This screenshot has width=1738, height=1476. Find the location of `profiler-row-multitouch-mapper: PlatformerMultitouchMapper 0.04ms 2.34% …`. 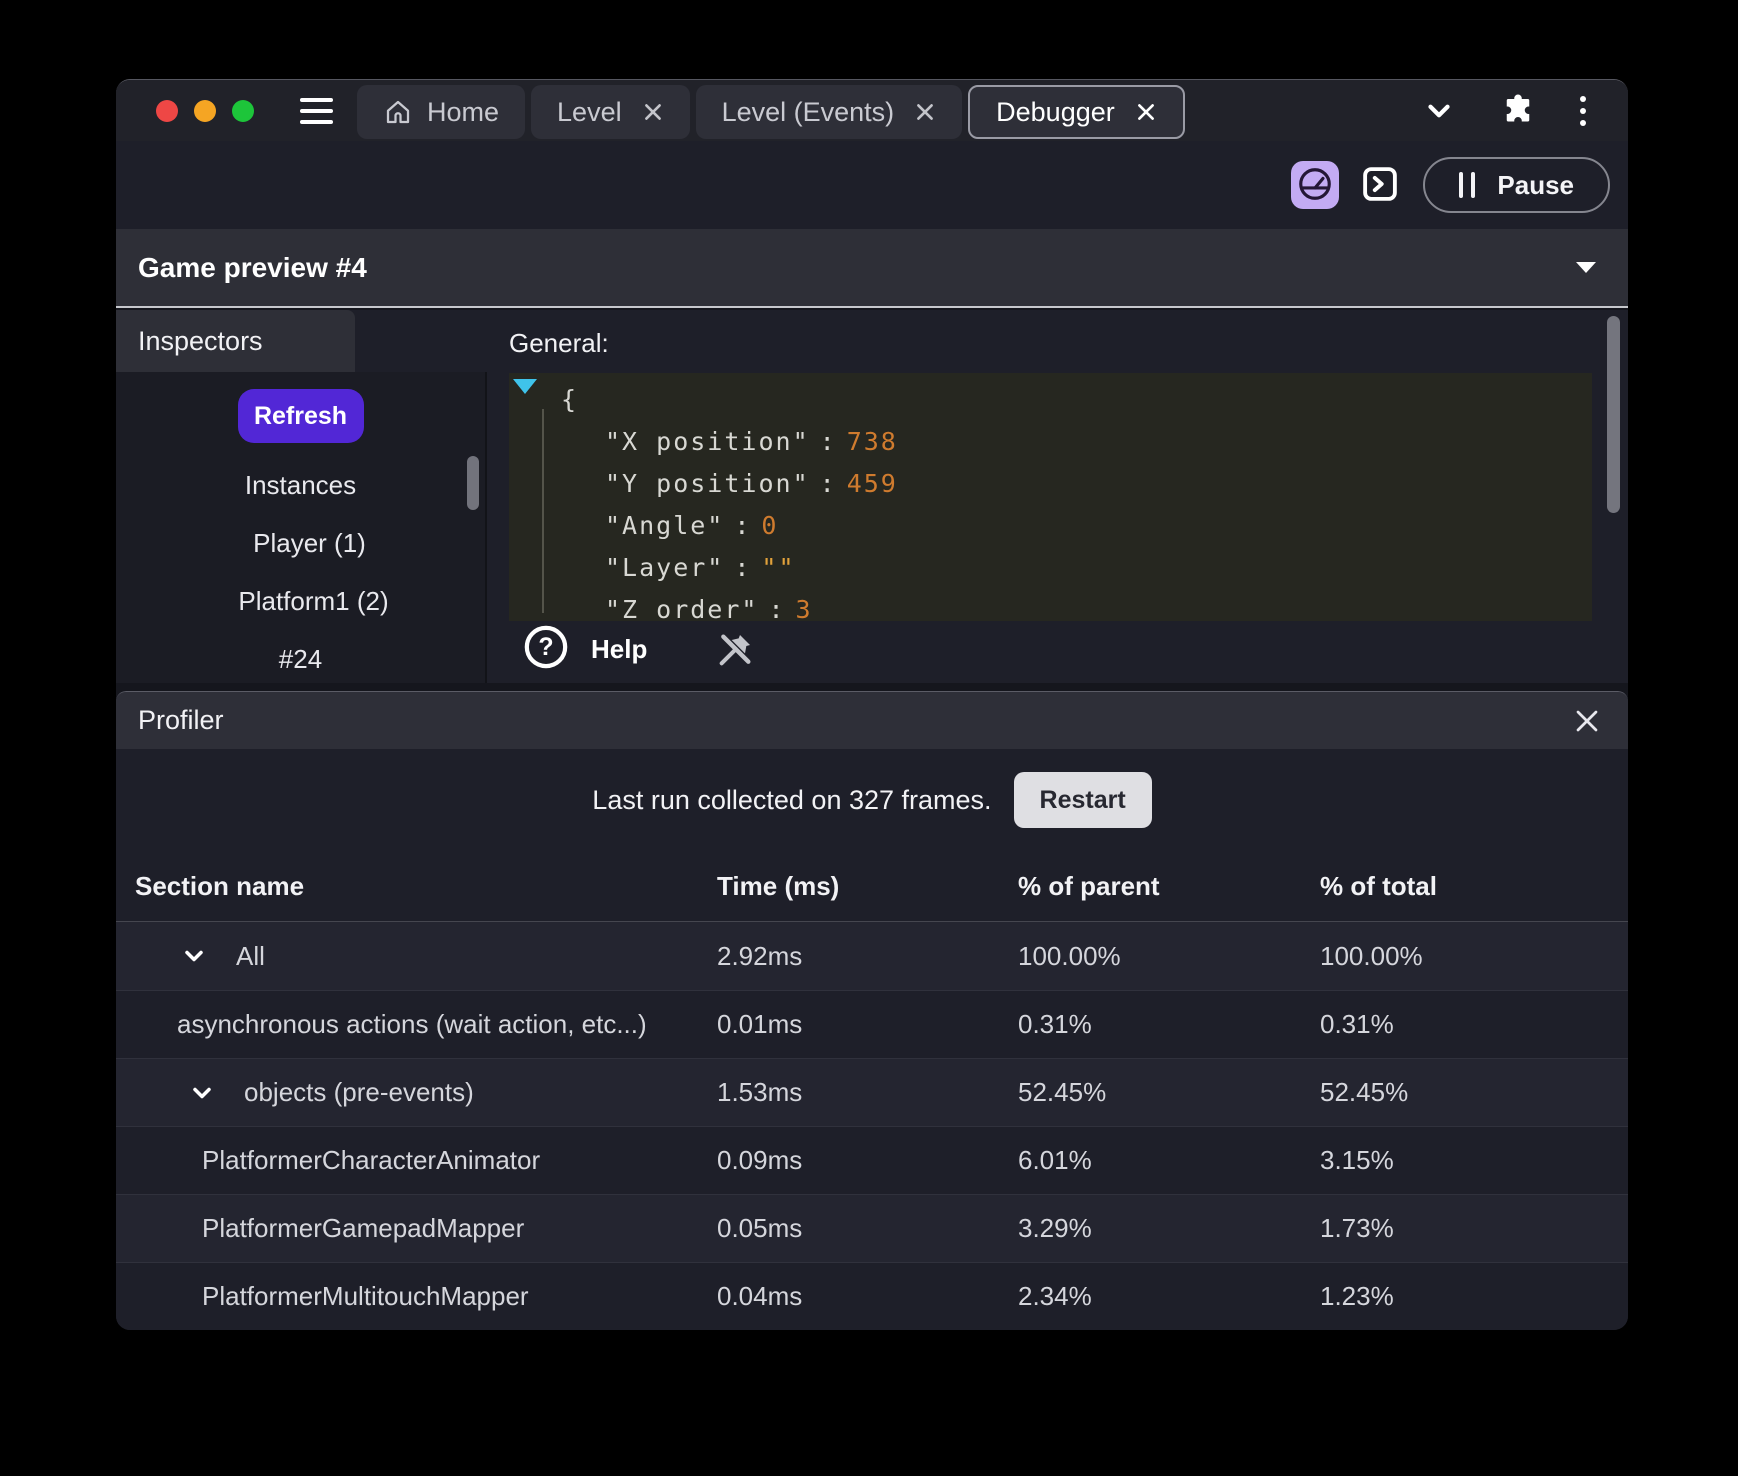

profiler-row-multitouch-mapper: PlatformerMultitouchMapper 0.04ms 2.34% … is located at coordinates (872, 1296).